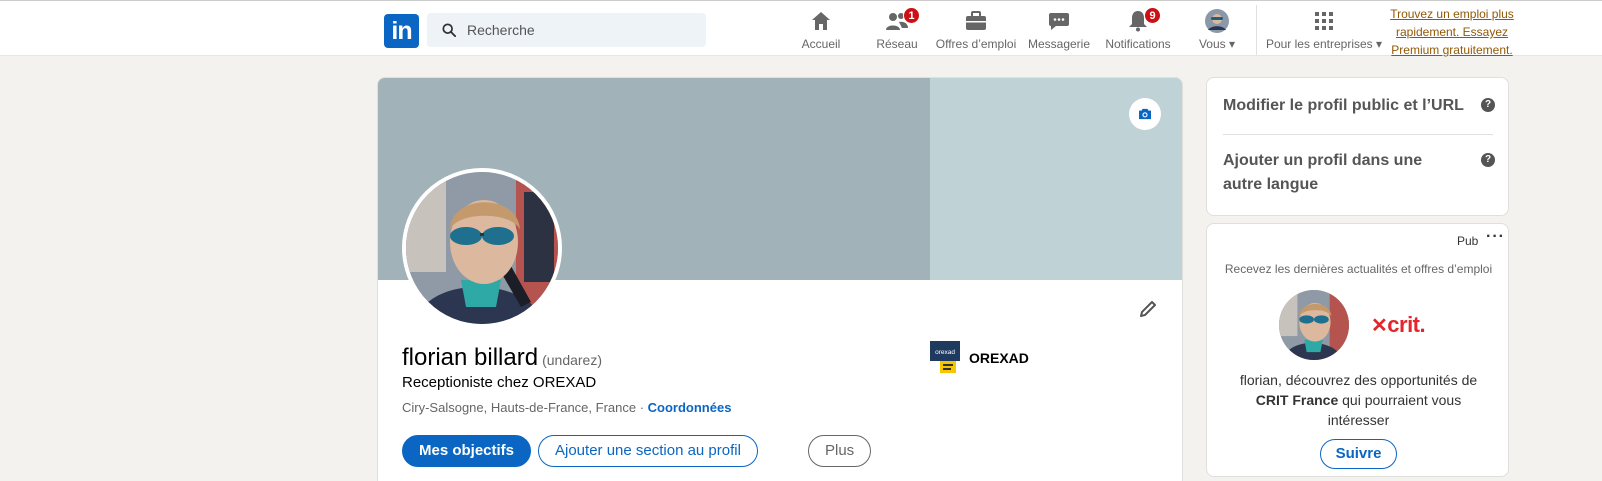  What do you see at coordinates (523, 407) in the screenshot?
I see `profile-location: Ciry-Salsogne, Hauts-de-France, France ·` at bounding box center [523, 407].